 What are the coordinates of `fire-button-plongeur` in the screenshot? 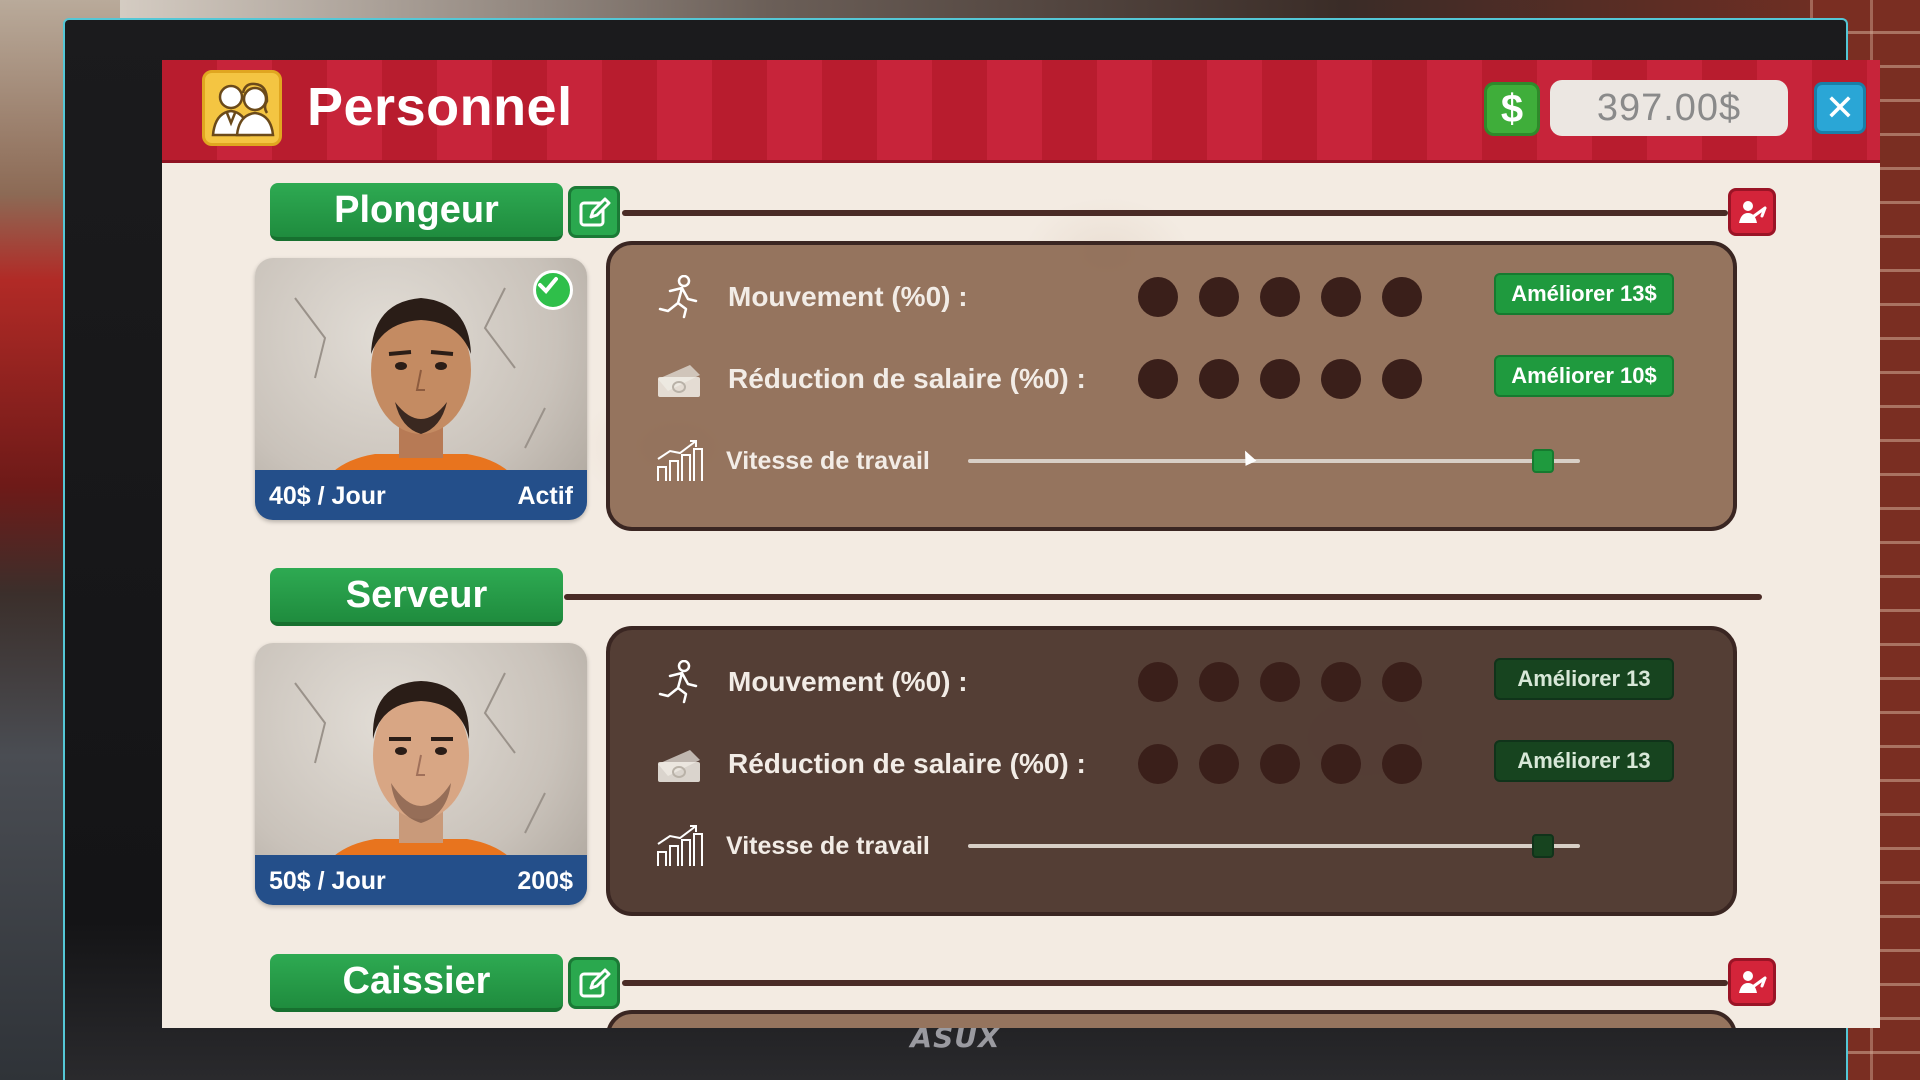 It's located at (1752, 212).